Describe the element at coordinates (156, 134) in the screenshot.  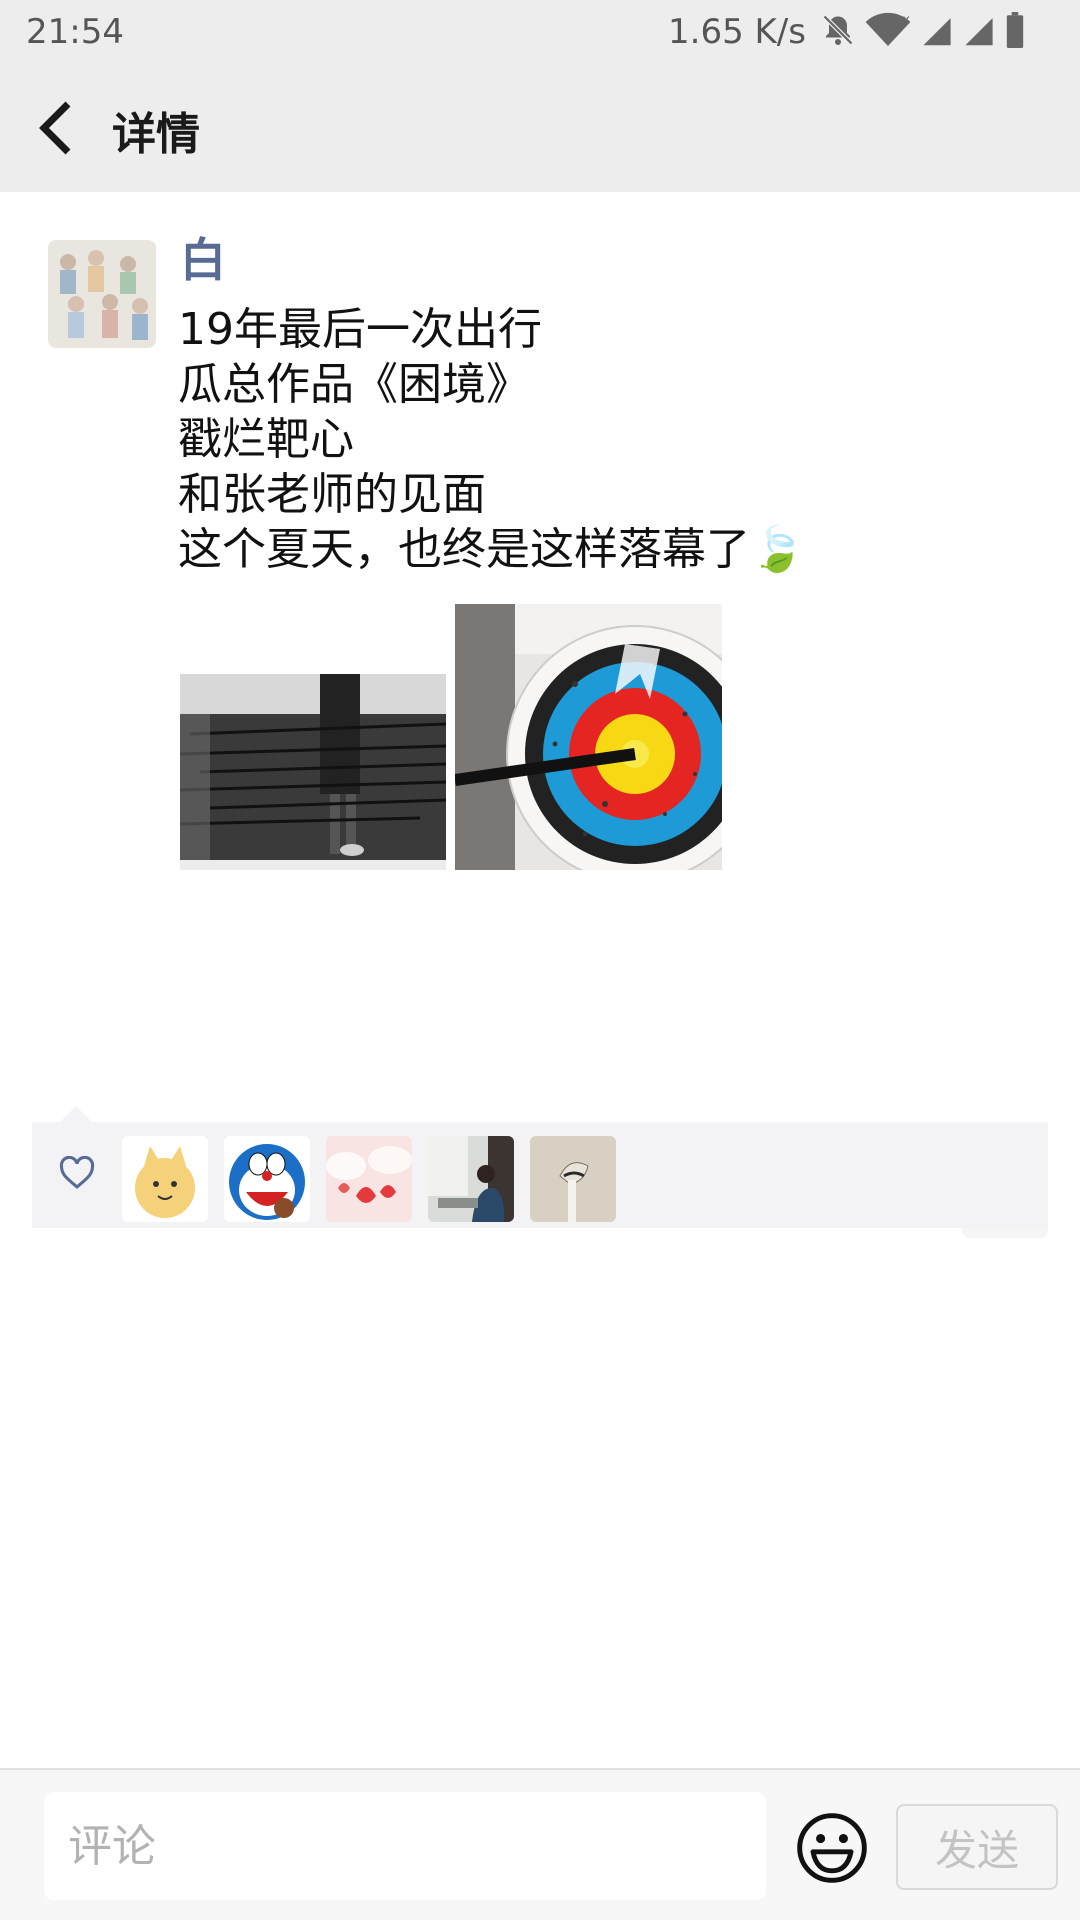
I see `page-title: 详情` at that location.